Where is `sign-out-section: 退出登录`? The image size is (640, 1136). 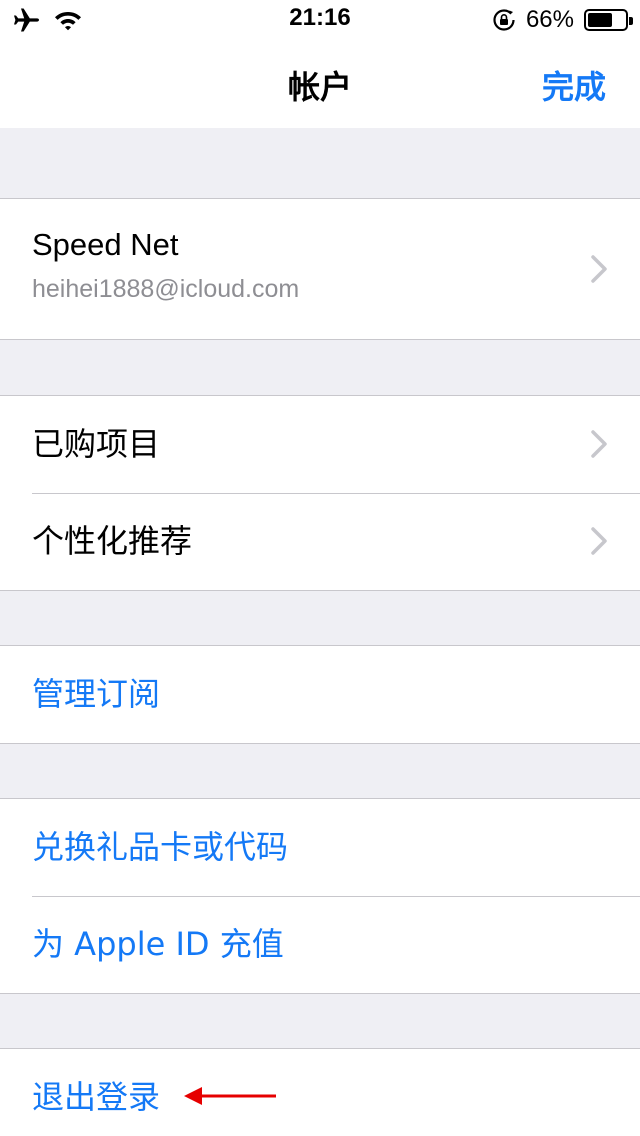
sign-out-section: 退出登录 is located at coordinates (320, 1092).